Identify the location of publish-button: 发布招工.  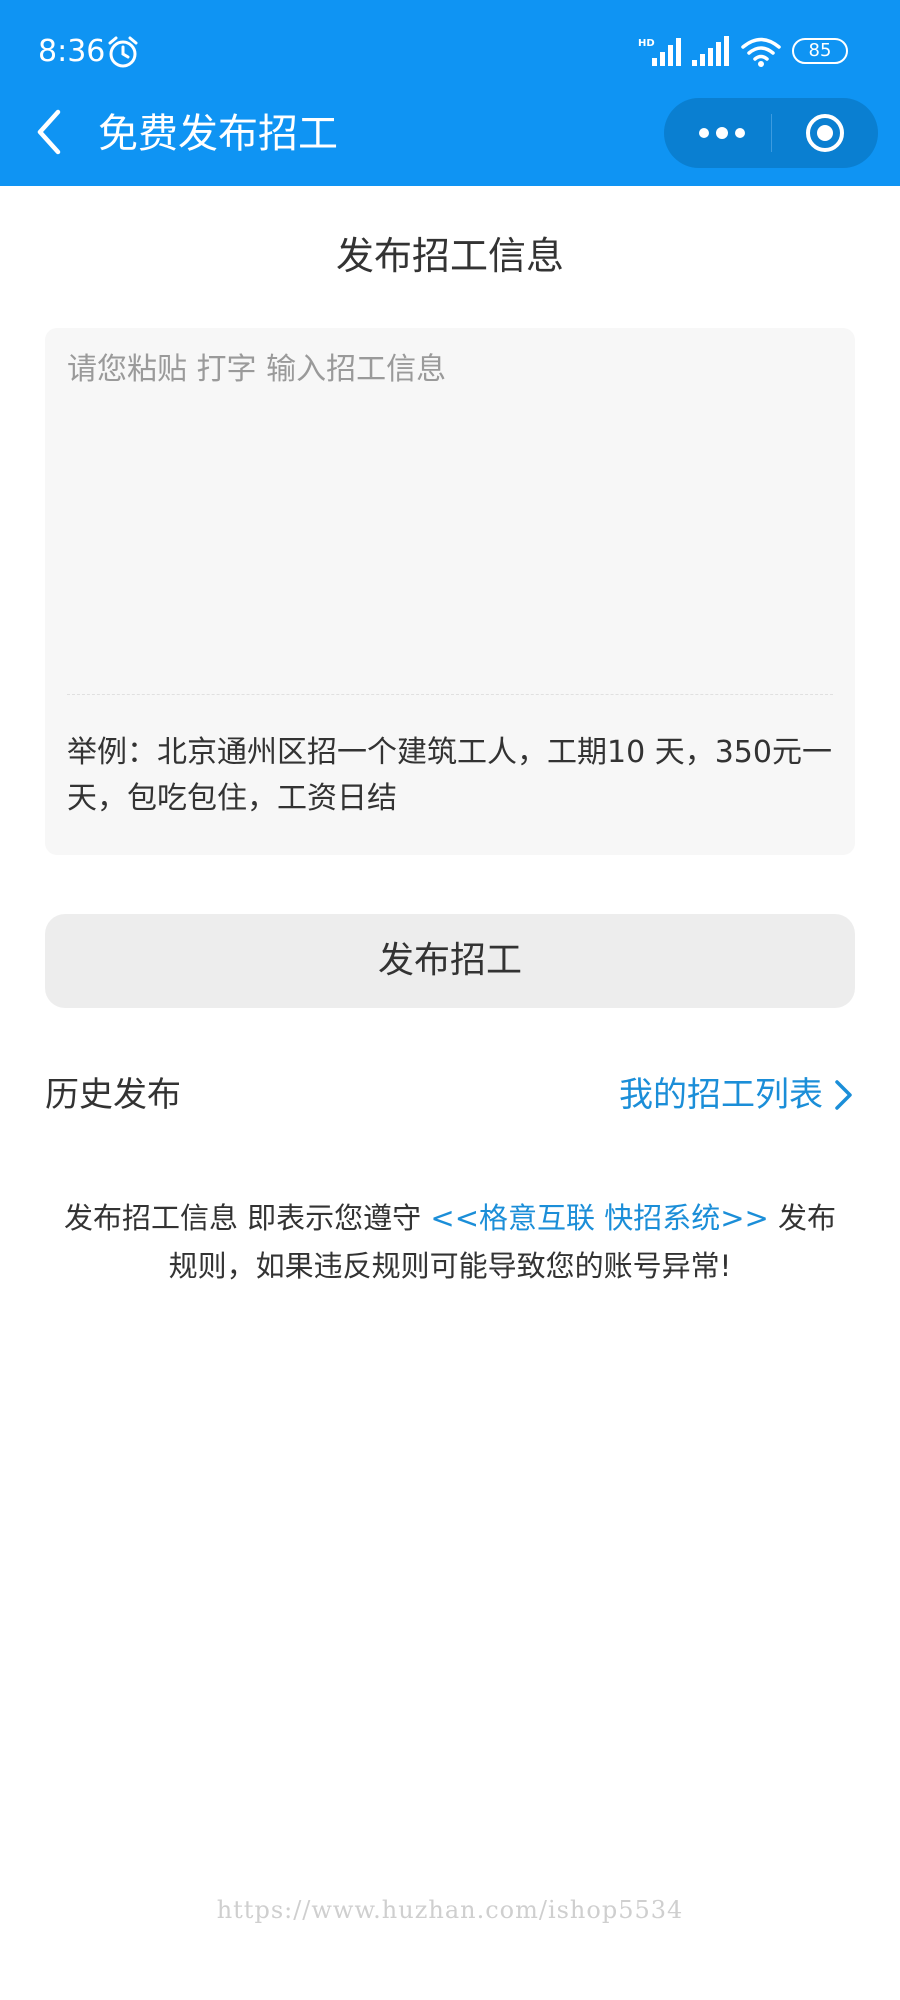
(450, 961).